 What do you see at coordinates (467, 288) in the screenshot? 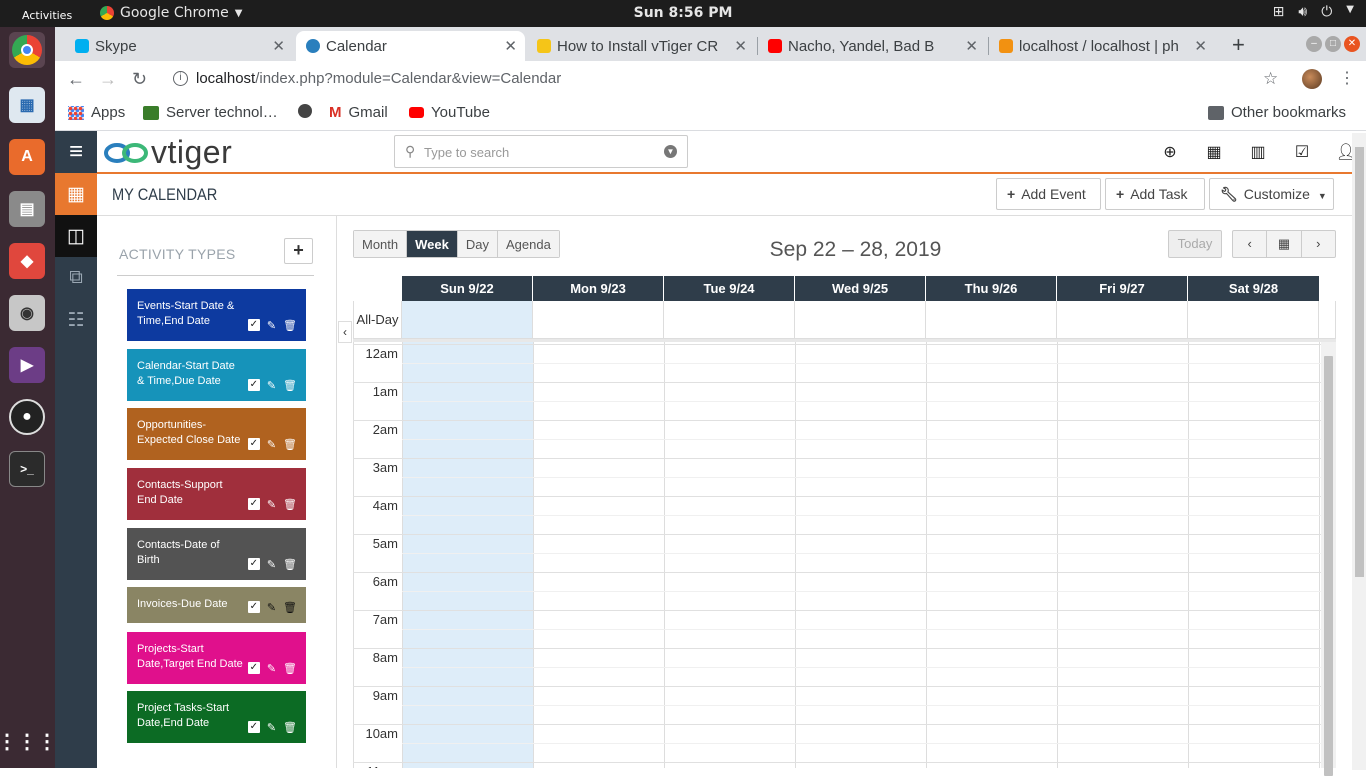
I see `day-header: Sun 9/22` at bounding box center [467, 288].